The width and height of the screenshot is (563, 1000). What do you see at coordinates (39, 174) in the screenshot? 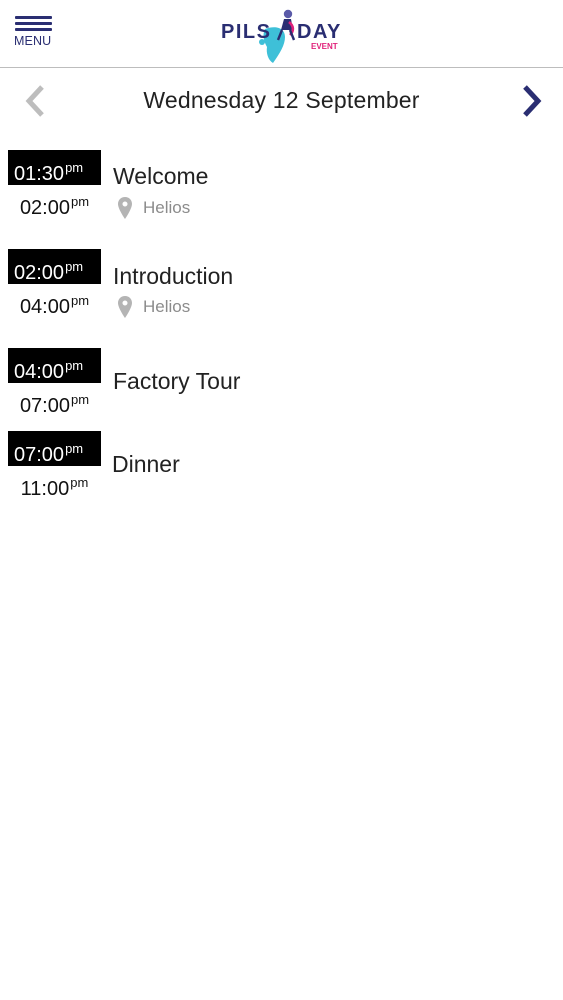
I see `start-time-value: 01:30` at bounding box center [39, 174].